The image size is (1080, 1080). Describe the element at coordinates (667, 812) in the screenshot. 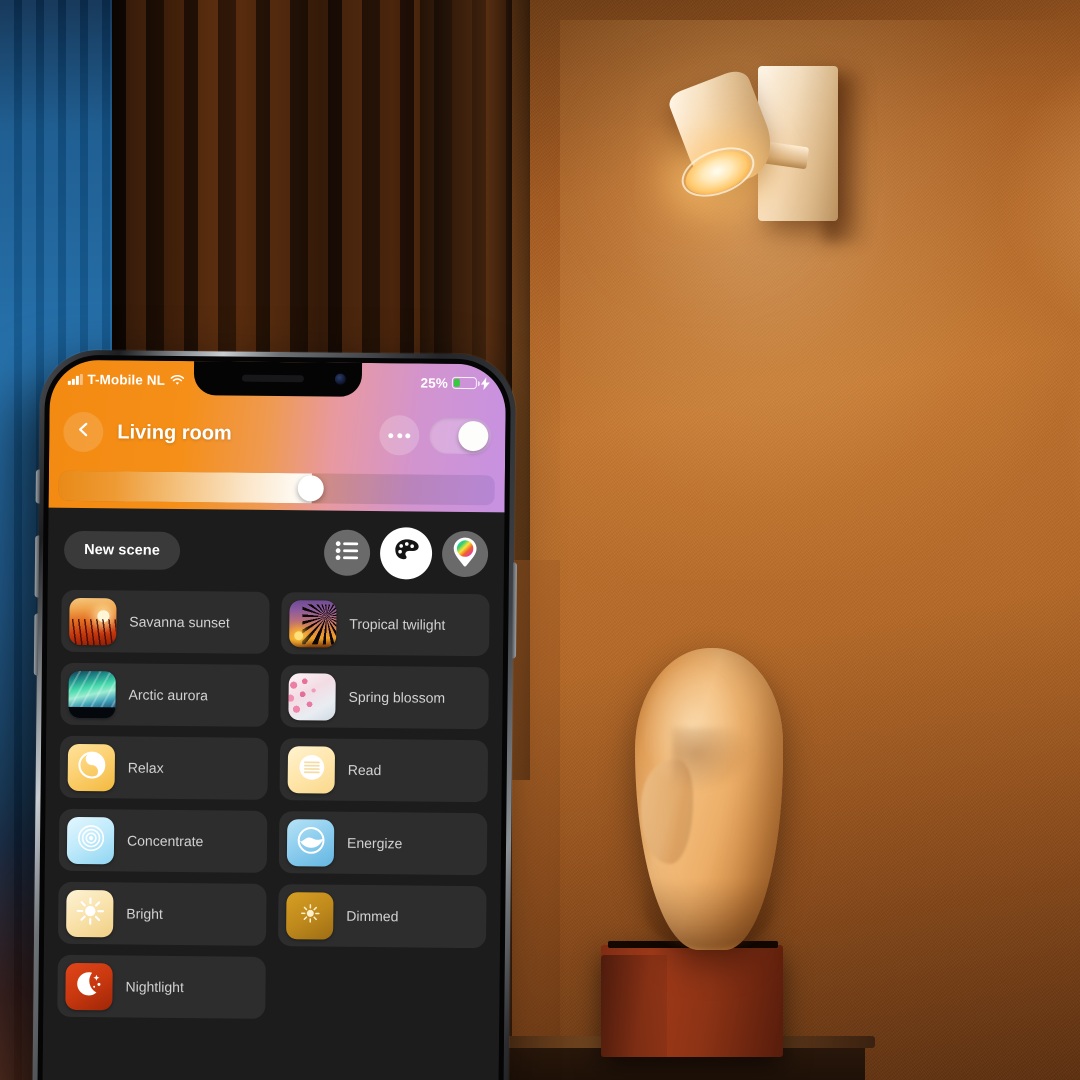

I see `sculpture-nose` at that location.